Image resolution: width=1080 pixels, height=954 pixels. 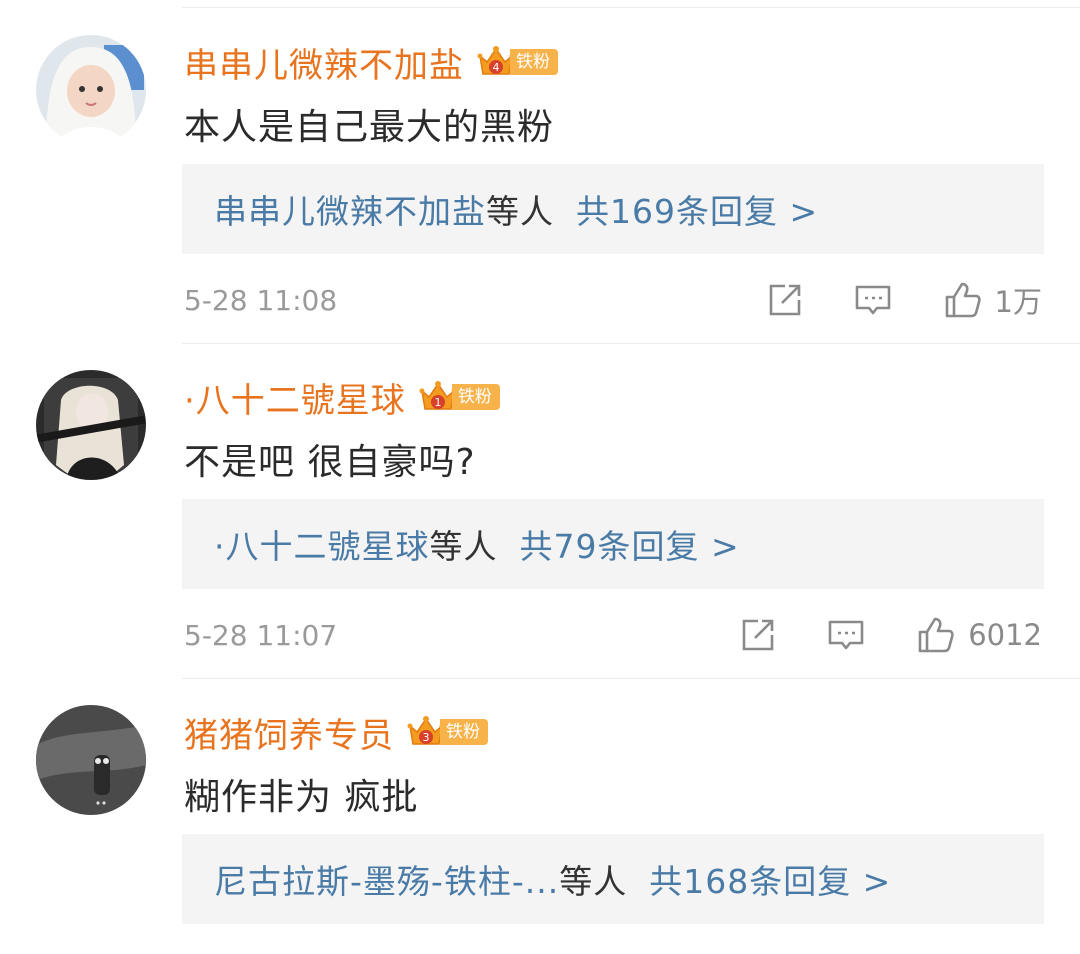 I want to click on like-count: 6012, so click(x=1005, y=635).